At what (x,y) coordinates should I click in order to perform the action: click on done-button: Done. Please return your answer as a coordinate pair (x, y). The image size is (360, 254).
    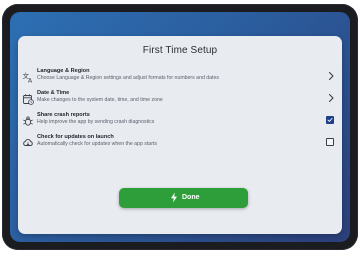
    Looking at the image, I should click on (183, 198).